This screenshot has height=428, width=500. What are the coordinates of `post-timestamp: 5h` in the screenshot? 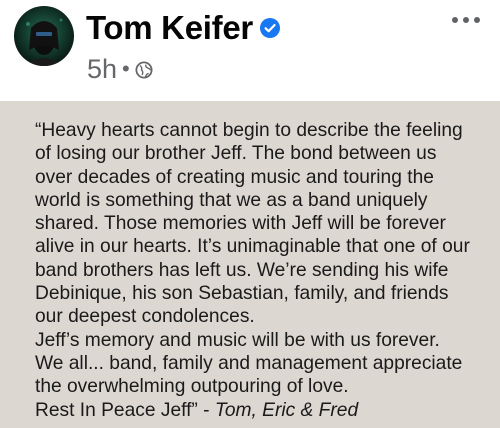 It's located at (102, 69).